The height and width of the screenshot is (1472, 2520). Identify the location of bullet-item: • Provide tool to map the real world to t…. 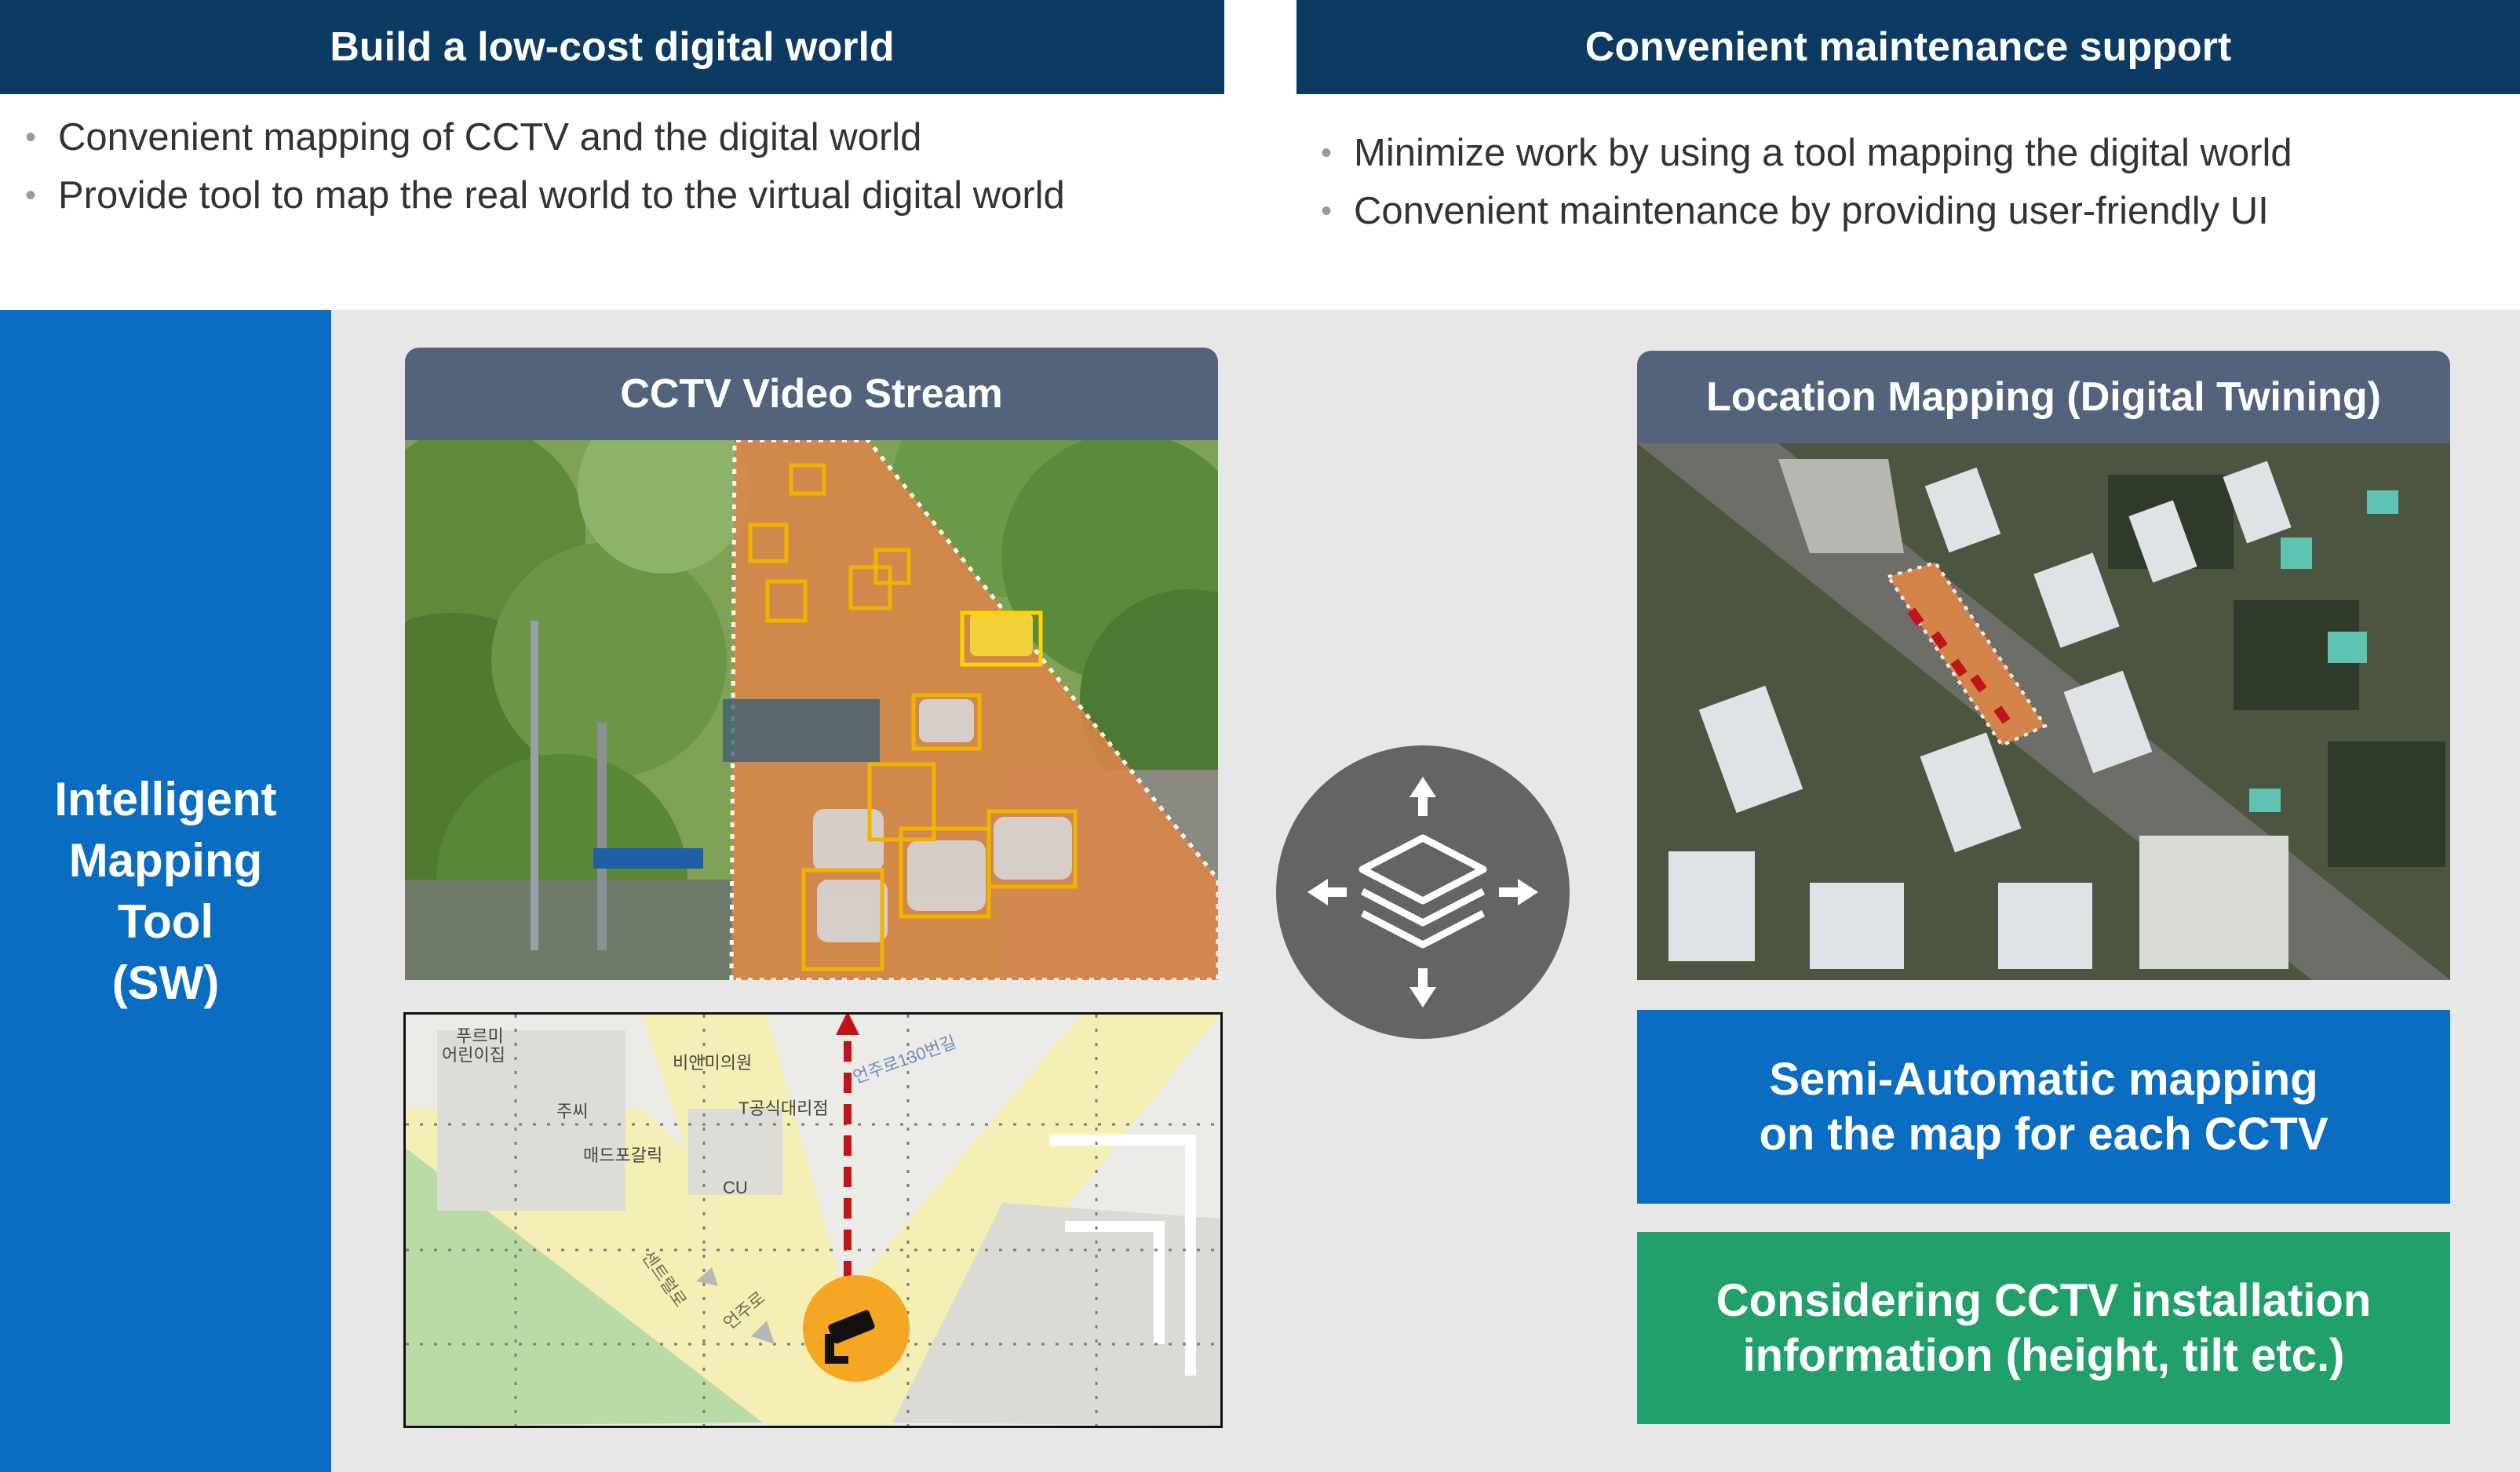
(545, 195).